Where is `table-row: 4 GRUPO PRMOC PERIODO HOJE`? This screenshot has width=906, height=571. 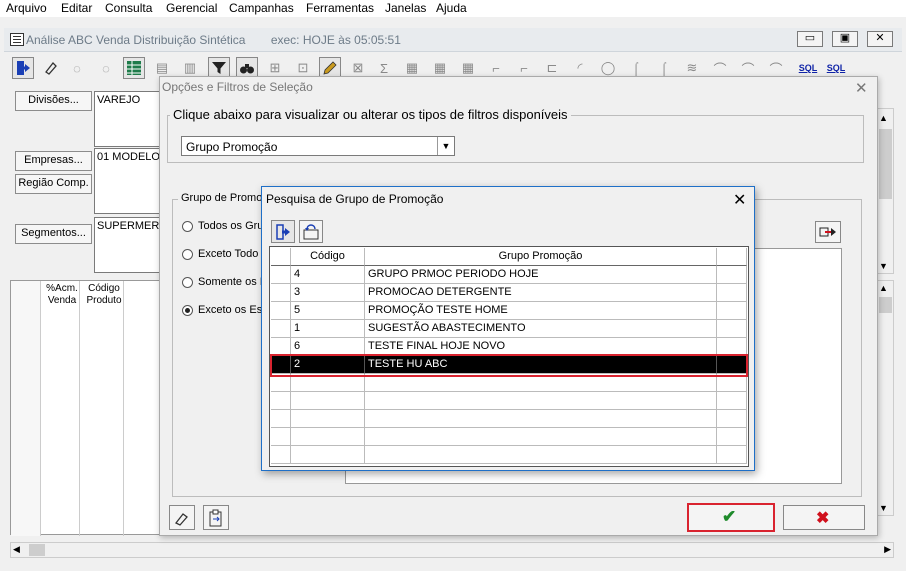
table-row: 4 GRUPO PRMOC PERIODO HOJE is located at coordinates (509, 275).